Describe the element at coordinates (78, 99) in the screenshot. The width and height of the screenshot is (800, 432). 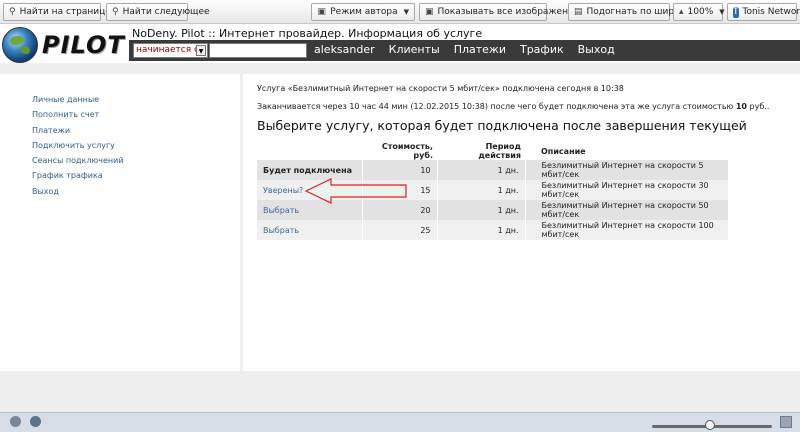
I see `sidebar-item-personal-data: Личные данные` at that location.